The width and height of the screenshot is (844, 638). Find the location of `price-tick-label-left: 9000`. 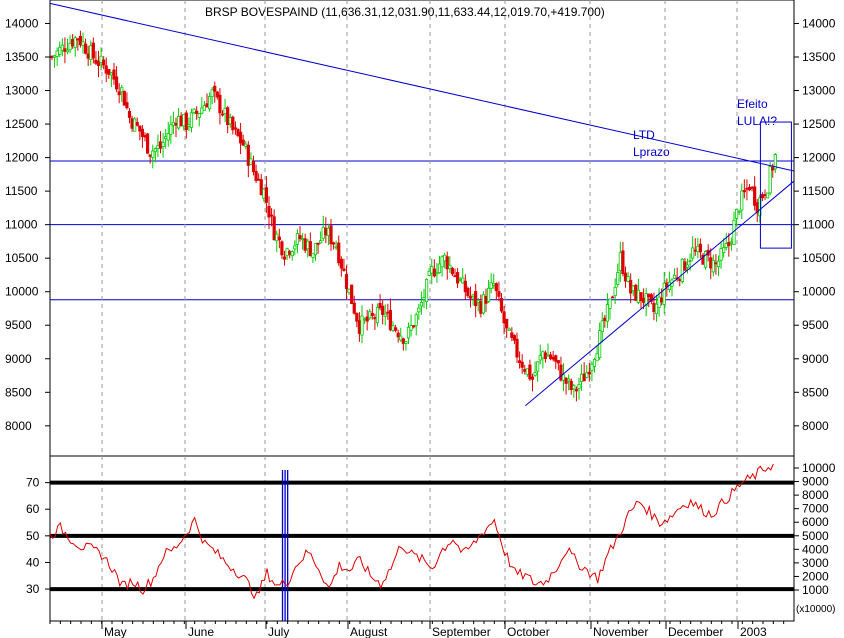

price-tick-label-left: 9000 is located at coordinates (18, 359).